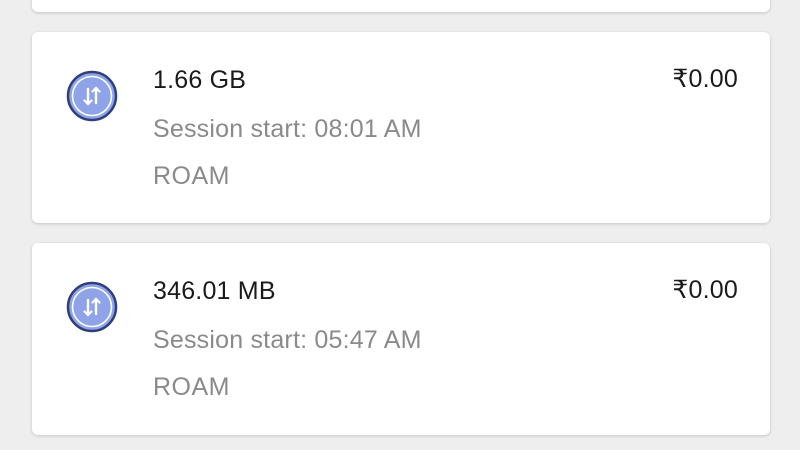 The image size is (800, 450). What do you see at coordinates (401, 6) in the screenshot?
I see `session-card-previous` at bounding box center [401, 6].